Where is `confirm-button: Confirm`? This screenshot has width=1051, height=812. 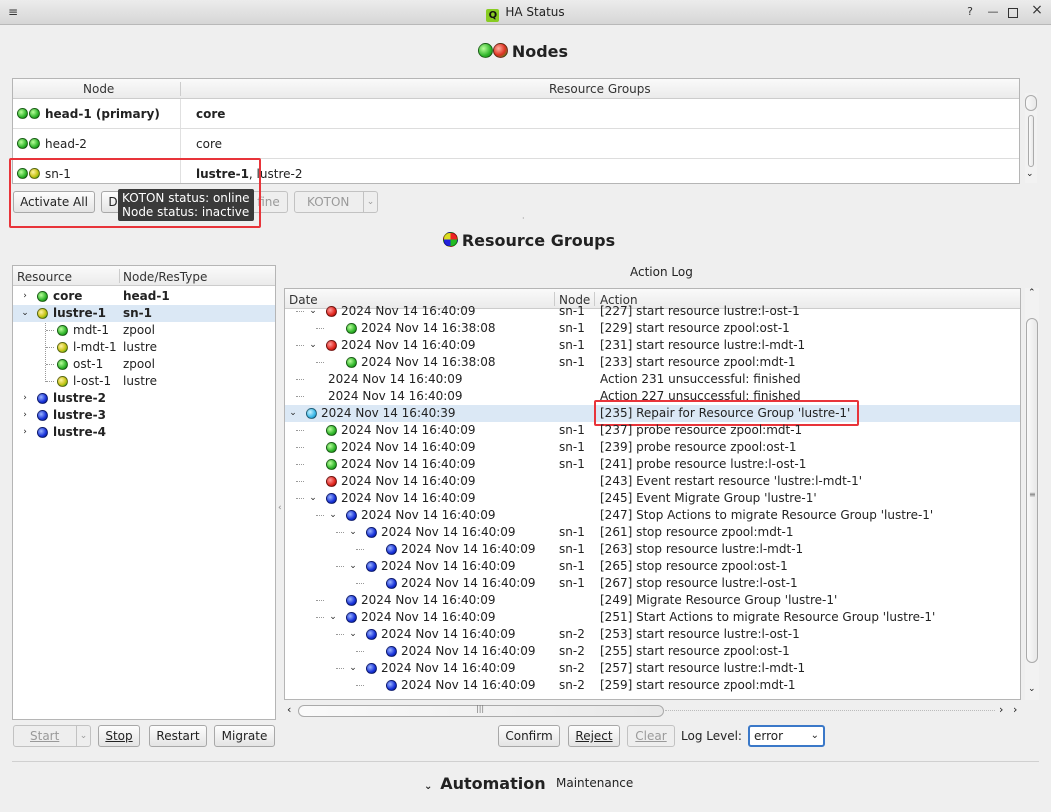
confirm-button: Confirm is located at coordinates (529, 736).